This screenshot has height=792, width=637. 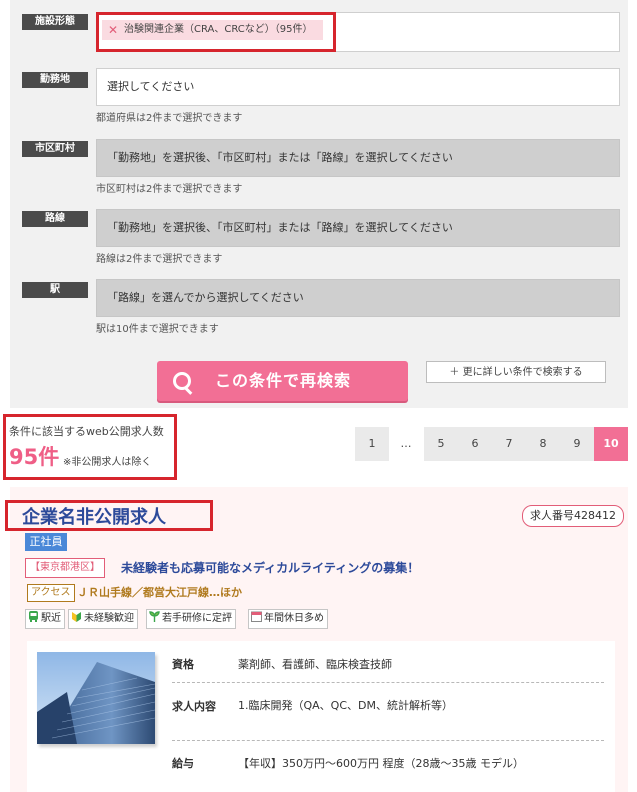 I want to click on station-value: 「路線」を選んでから選択してください, so click(x=205, y=297).